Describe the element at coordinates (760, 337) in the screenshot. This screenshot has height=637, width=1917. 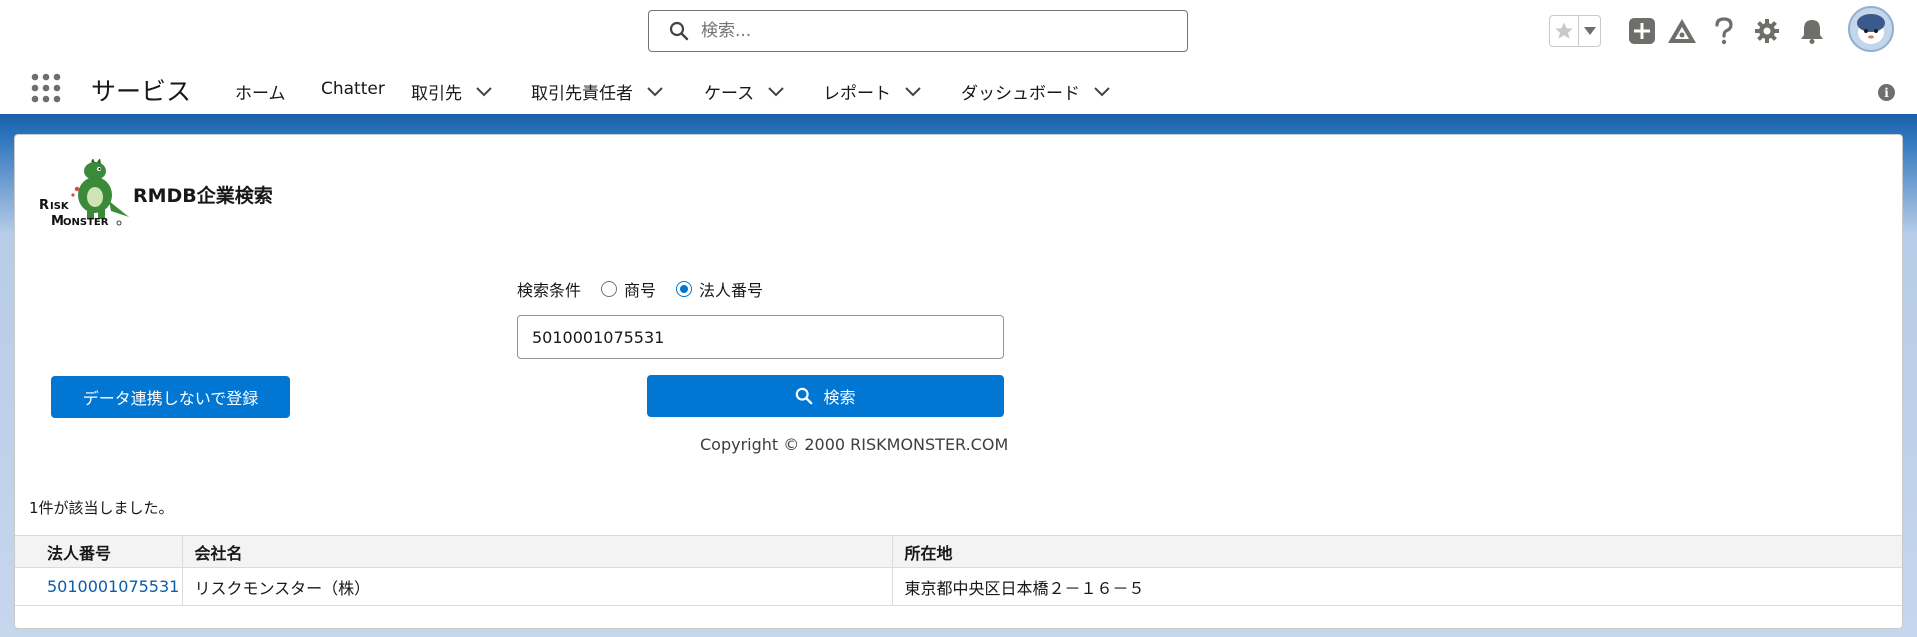
I see `corporate-number-input` at that location.